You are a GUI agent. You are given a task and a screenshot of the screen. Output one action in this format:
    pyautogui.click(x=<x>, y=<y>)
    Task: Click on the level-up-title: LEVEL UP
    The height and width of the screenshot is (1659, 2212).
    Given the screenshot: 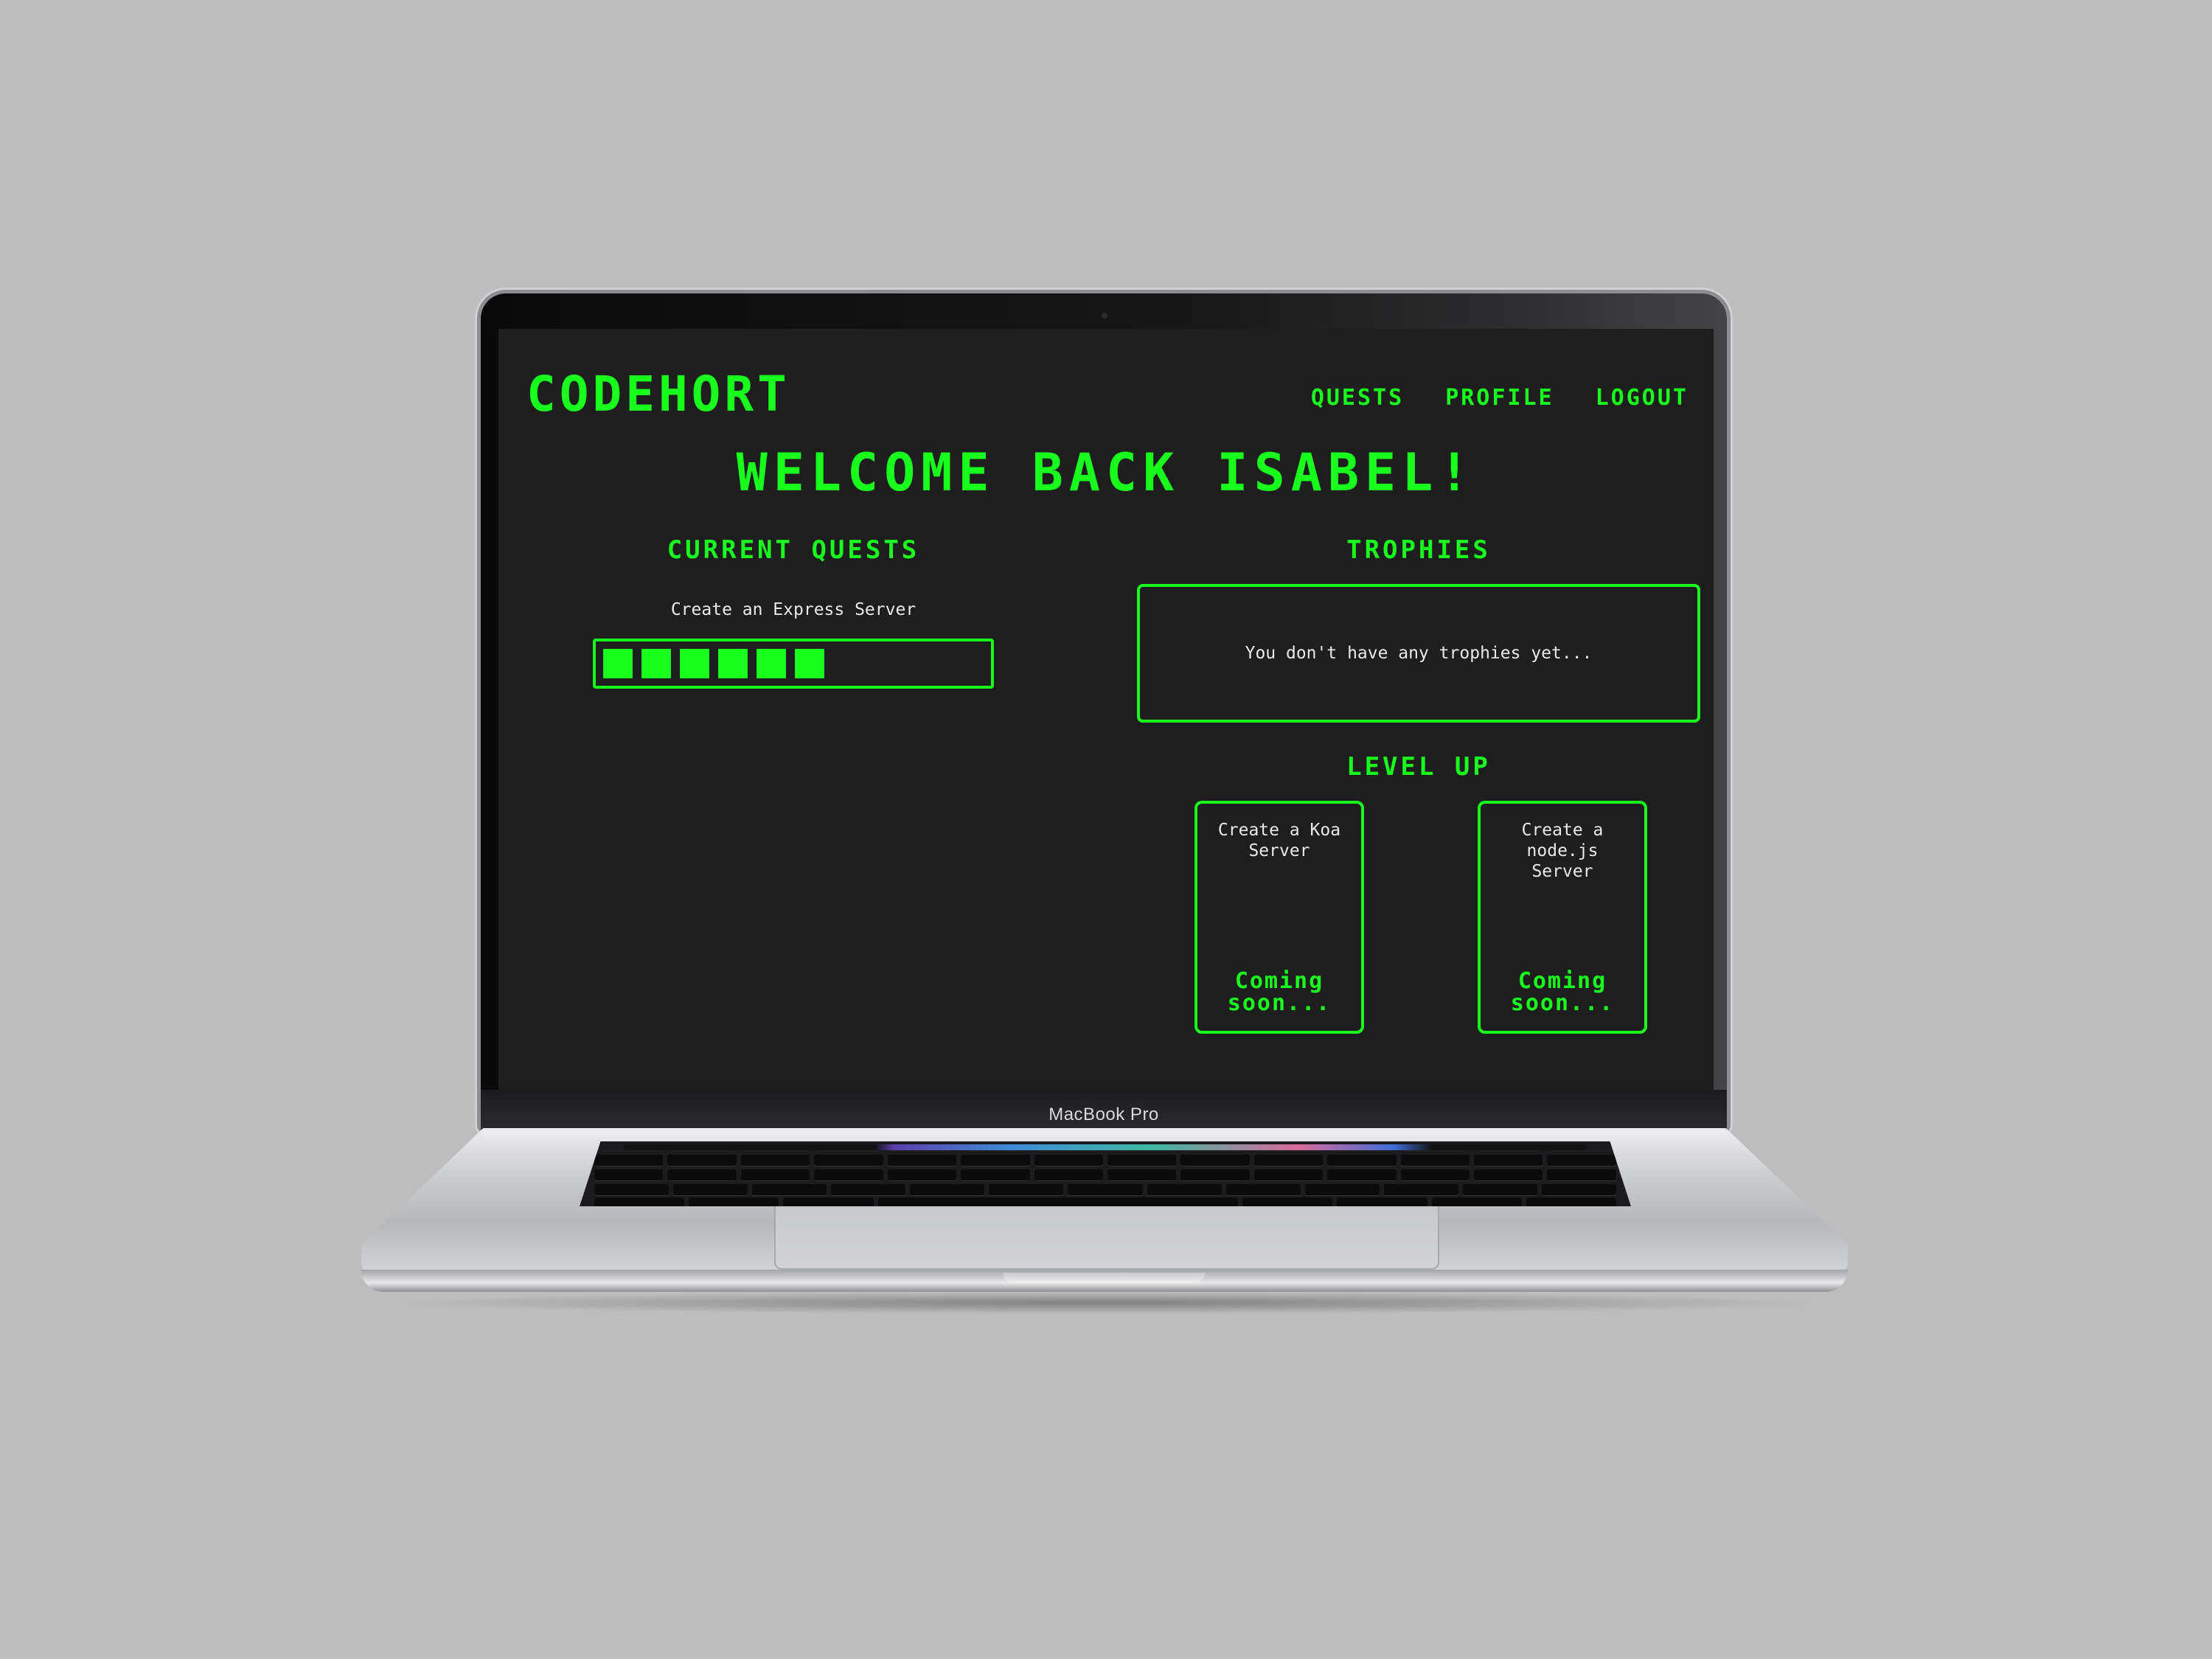 What is the action you would take?
    pyautogui.click(x=1418, y=767)
    